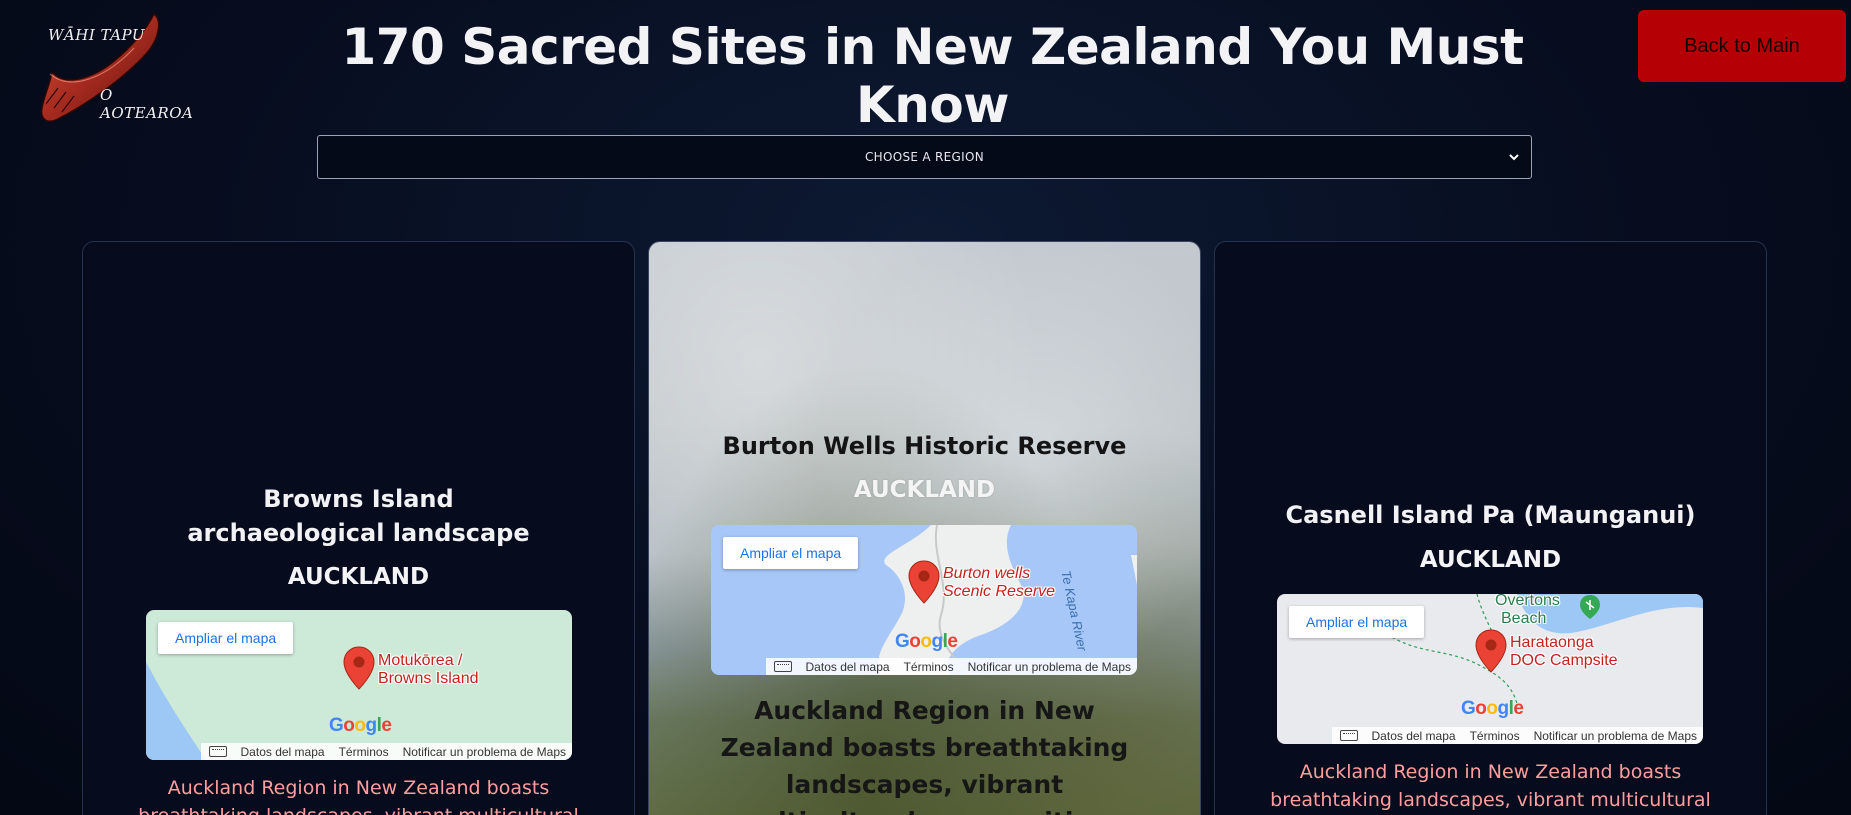 The image size is (1851, 815). What do you see at coordinates (420, 660) in the screenshot?
I see `map-pin-label-line1: Motukōrea /` at bounding box center [420, 660].